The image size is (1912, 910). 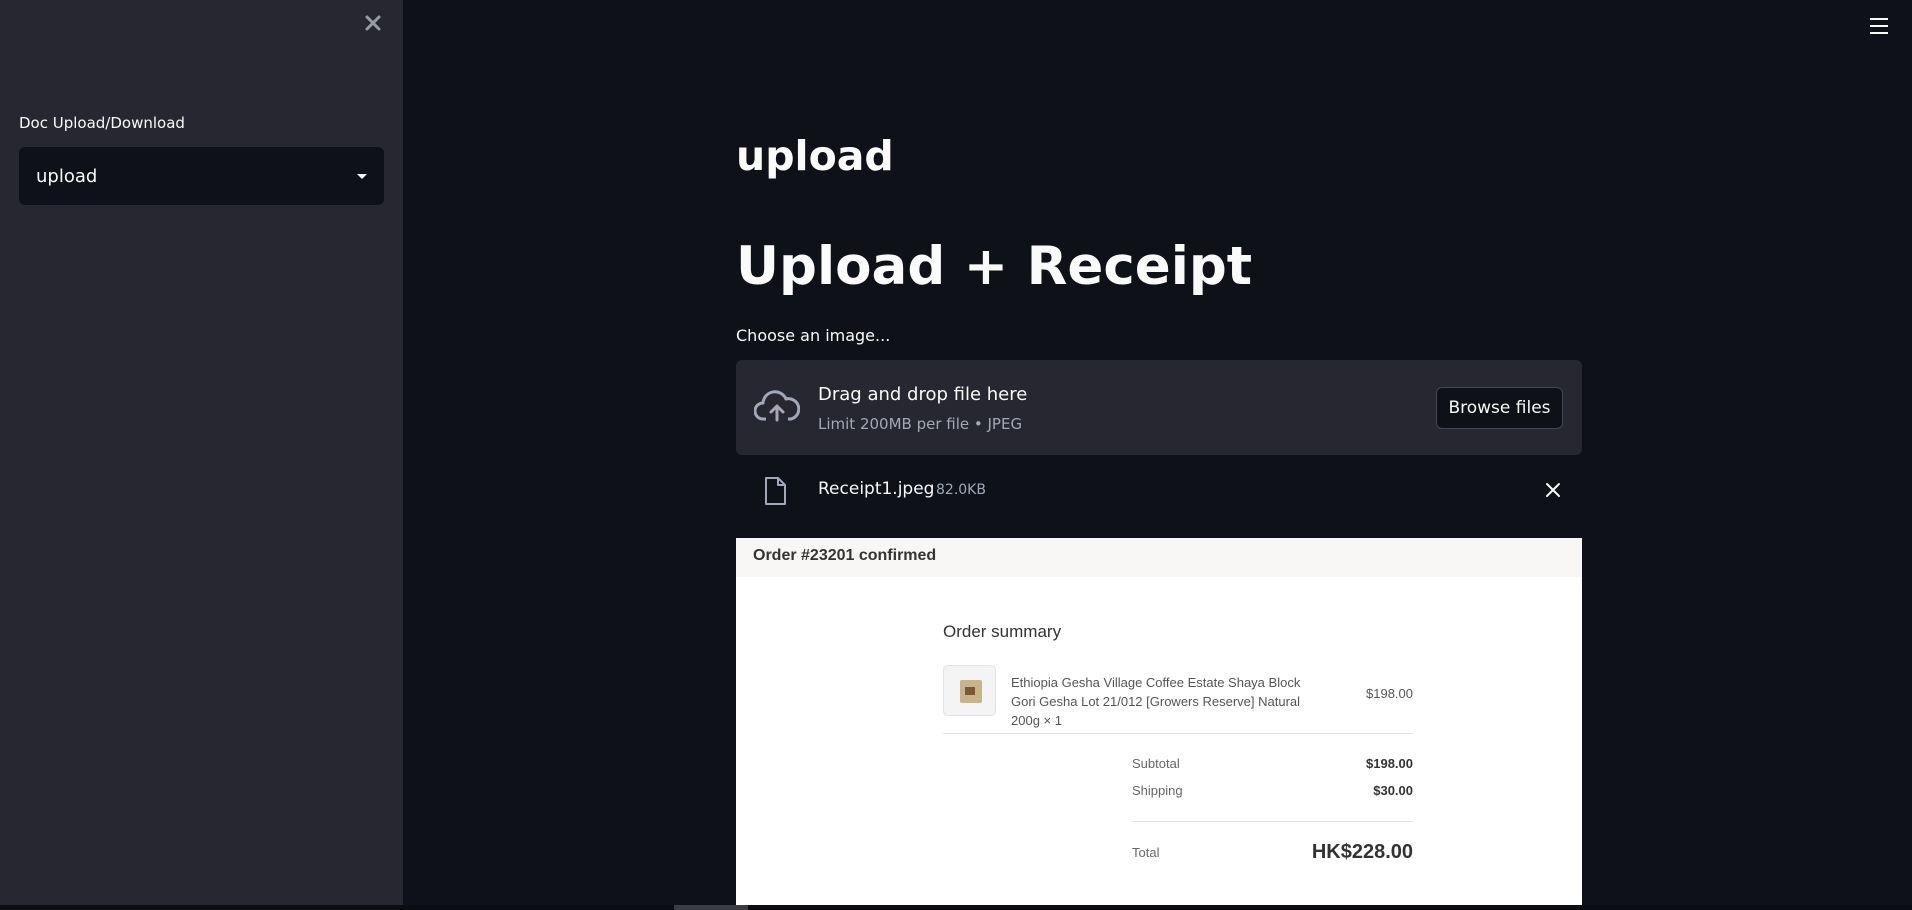 What do you see at coordinates (1002, 631) in the screenshot?
I see `order-summary-title: Order summary` at bounding box center [1002, 631].